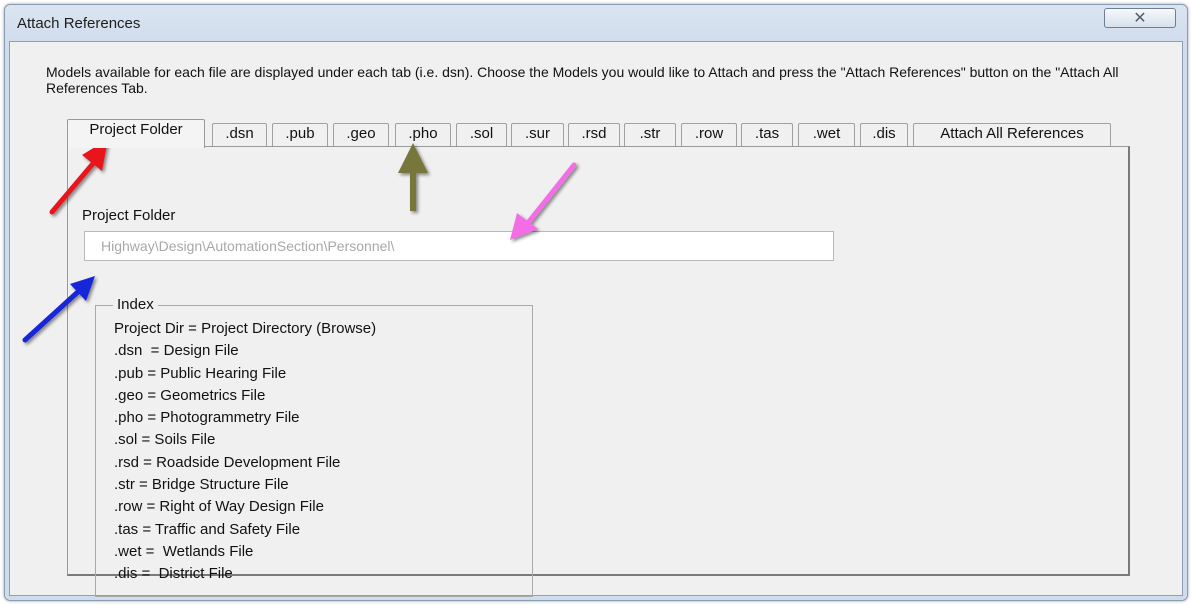  I want to click on pink-arrow-shaft, so click(550, 194).